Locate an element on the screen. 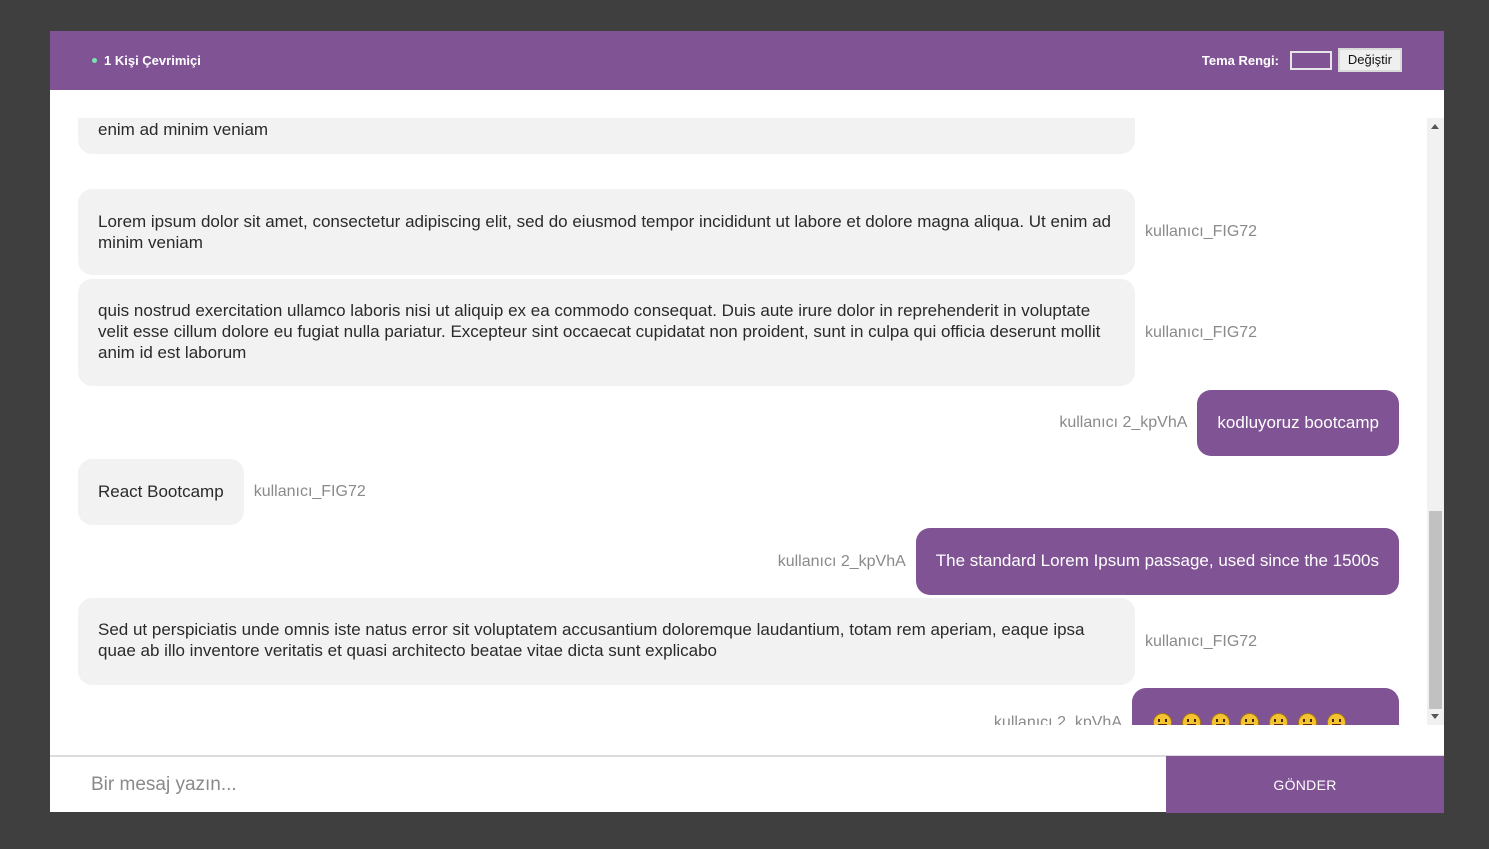 Image resolution: width=1489 pixels, height=849 pixels. message-row: React Bootcamp kullanıcı_FIG72 is located at coordinates (222, 492).